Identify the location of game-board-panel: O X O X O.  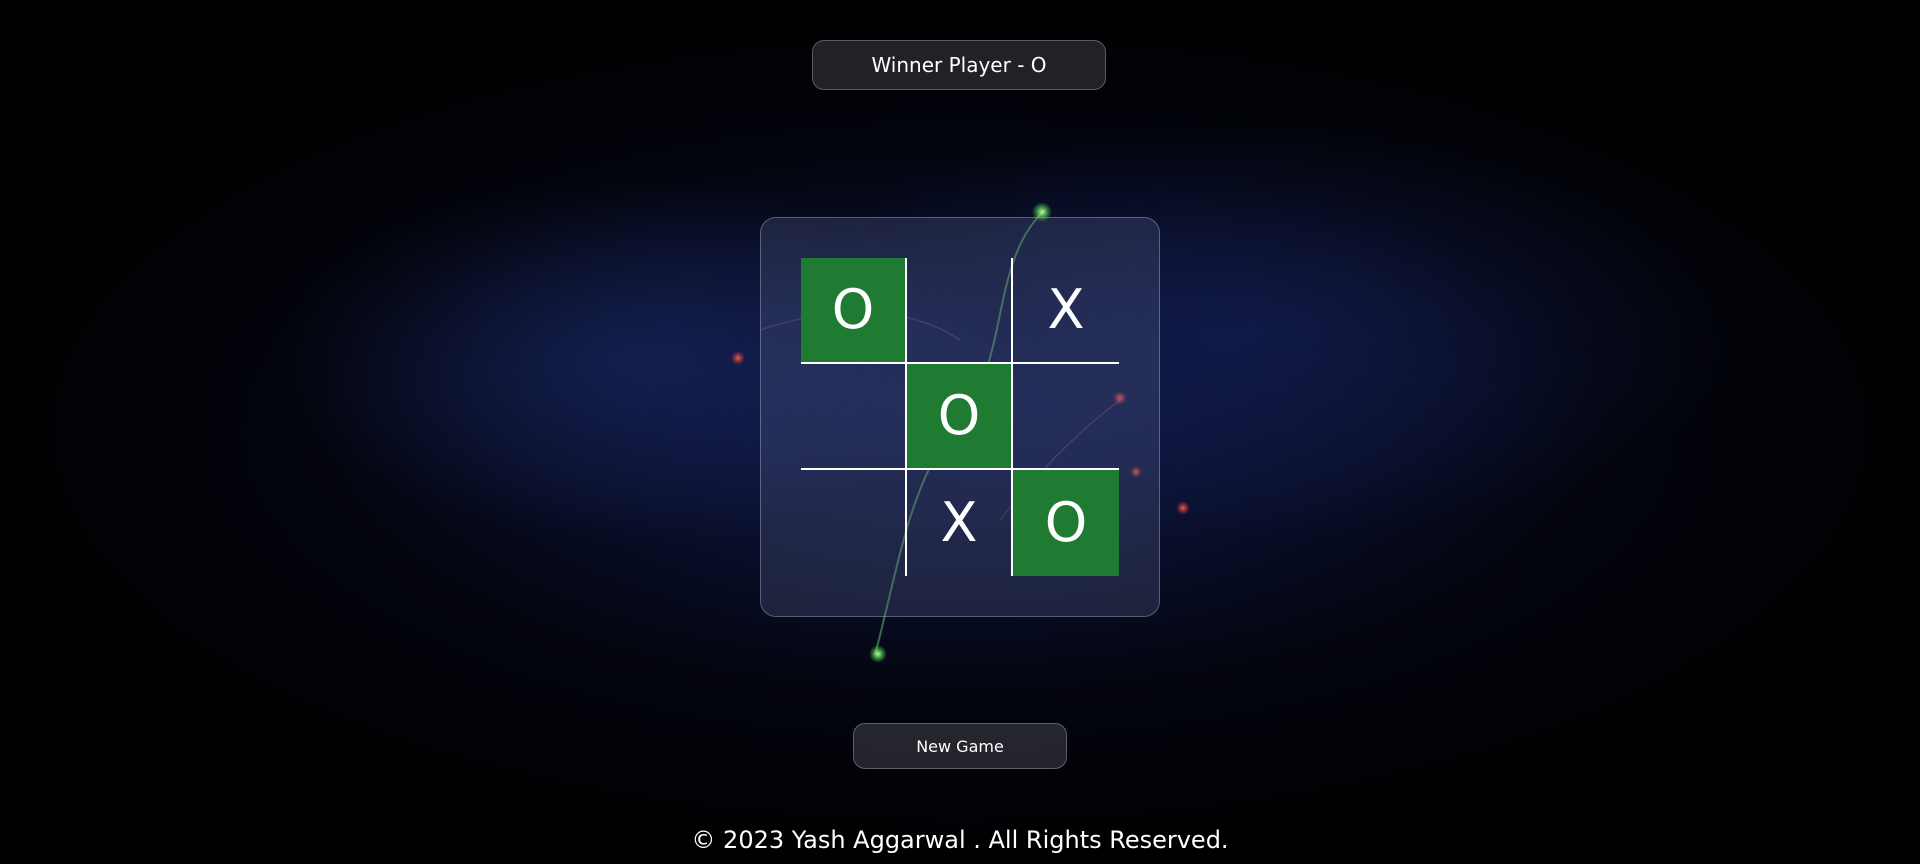
(960, 417).